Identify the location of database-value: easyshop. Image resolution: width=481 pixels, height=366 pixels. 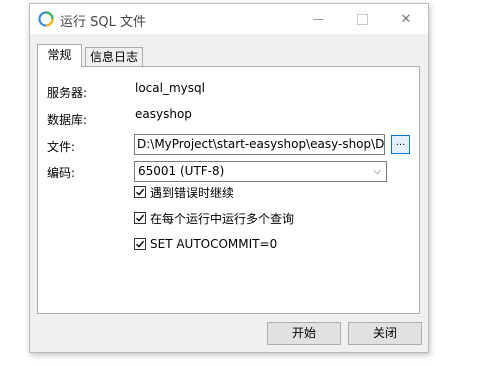
(163, 114).